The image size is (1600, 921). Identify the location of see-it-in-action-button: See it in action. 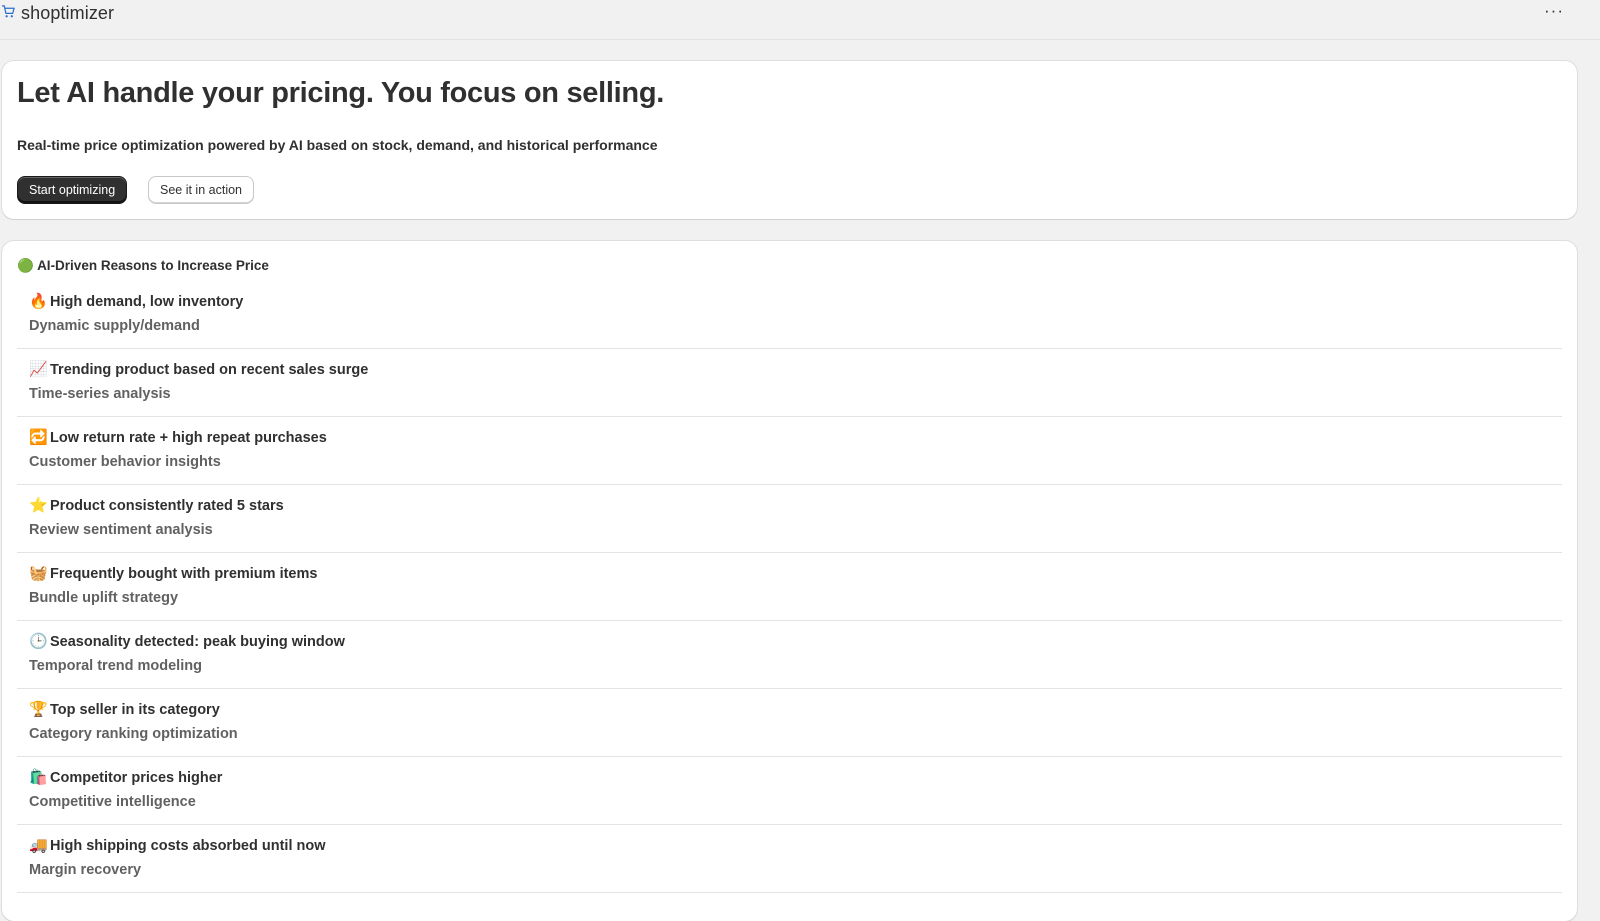
(201, 190).